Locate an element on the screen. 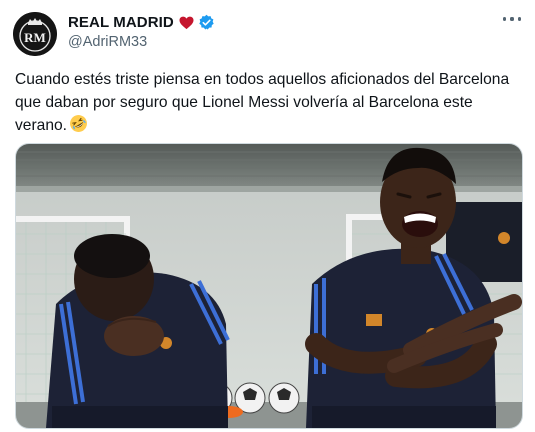  author-avatar: RM is located at coordinates (35, 34).